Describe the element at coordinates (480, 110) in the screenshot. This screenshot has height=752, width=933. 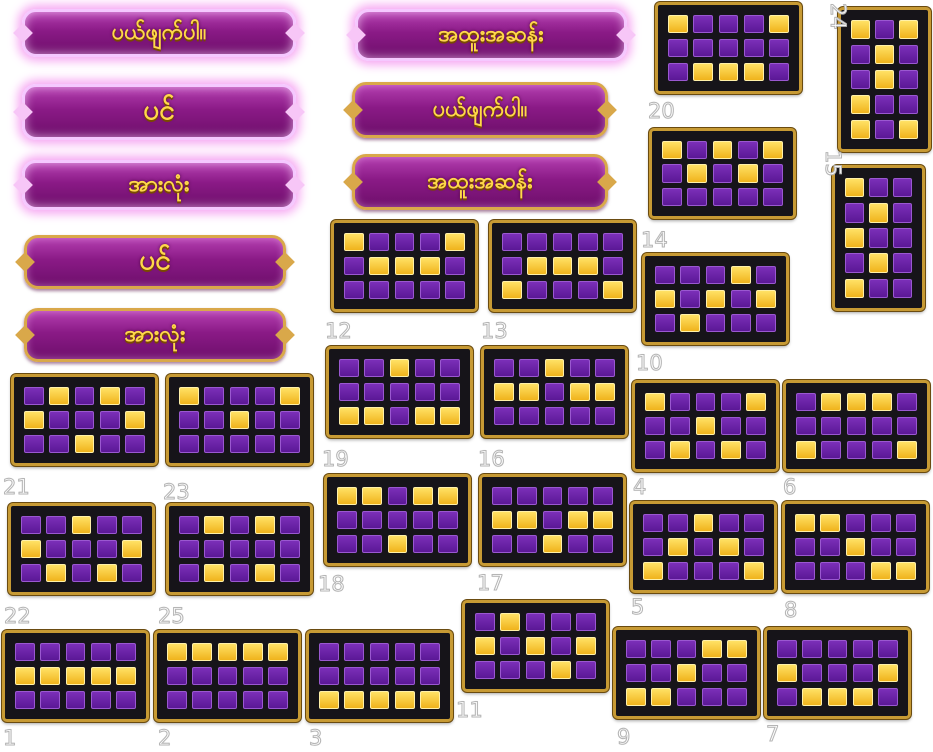
I see `cancel-button-normal: ပယ်ဖျက်ပါ။` at that location.